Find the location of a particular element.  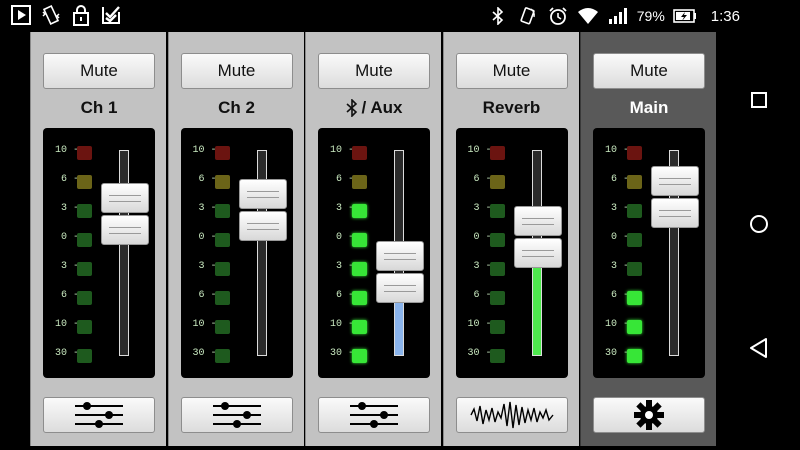

back-button is located at coordinates (759, 348).